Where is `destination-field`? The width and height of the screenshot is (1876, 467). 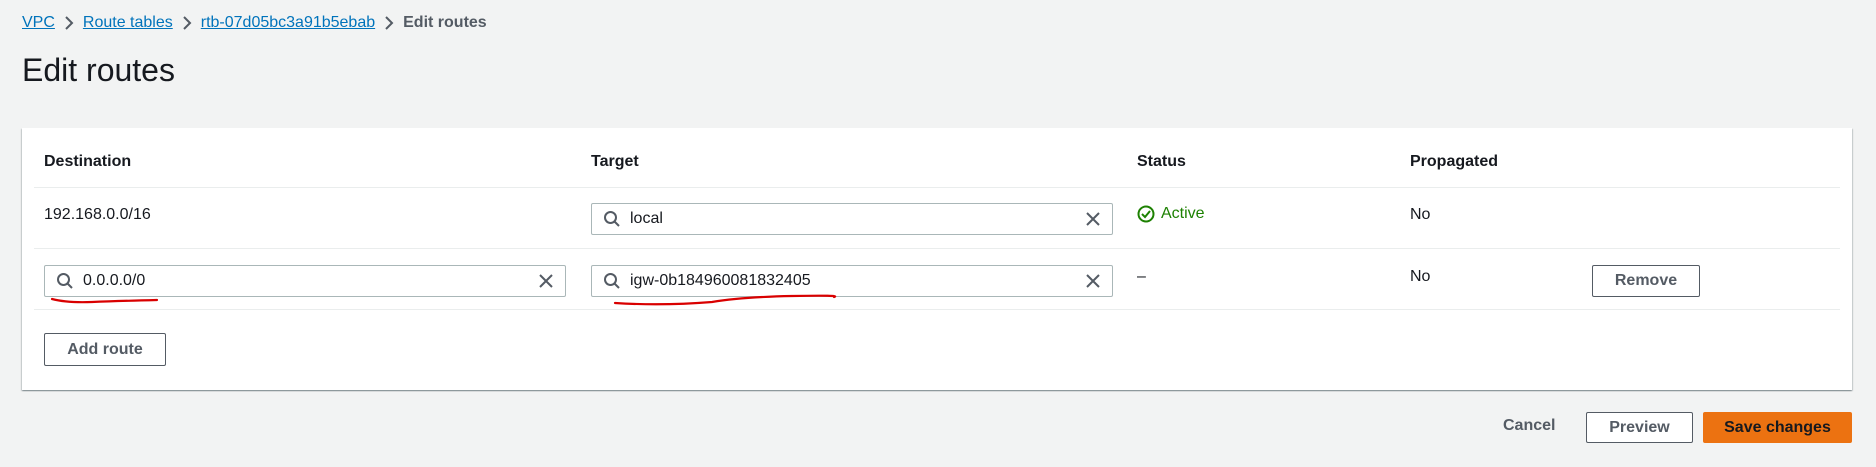 destination-field is located at coordinates (309, 281).